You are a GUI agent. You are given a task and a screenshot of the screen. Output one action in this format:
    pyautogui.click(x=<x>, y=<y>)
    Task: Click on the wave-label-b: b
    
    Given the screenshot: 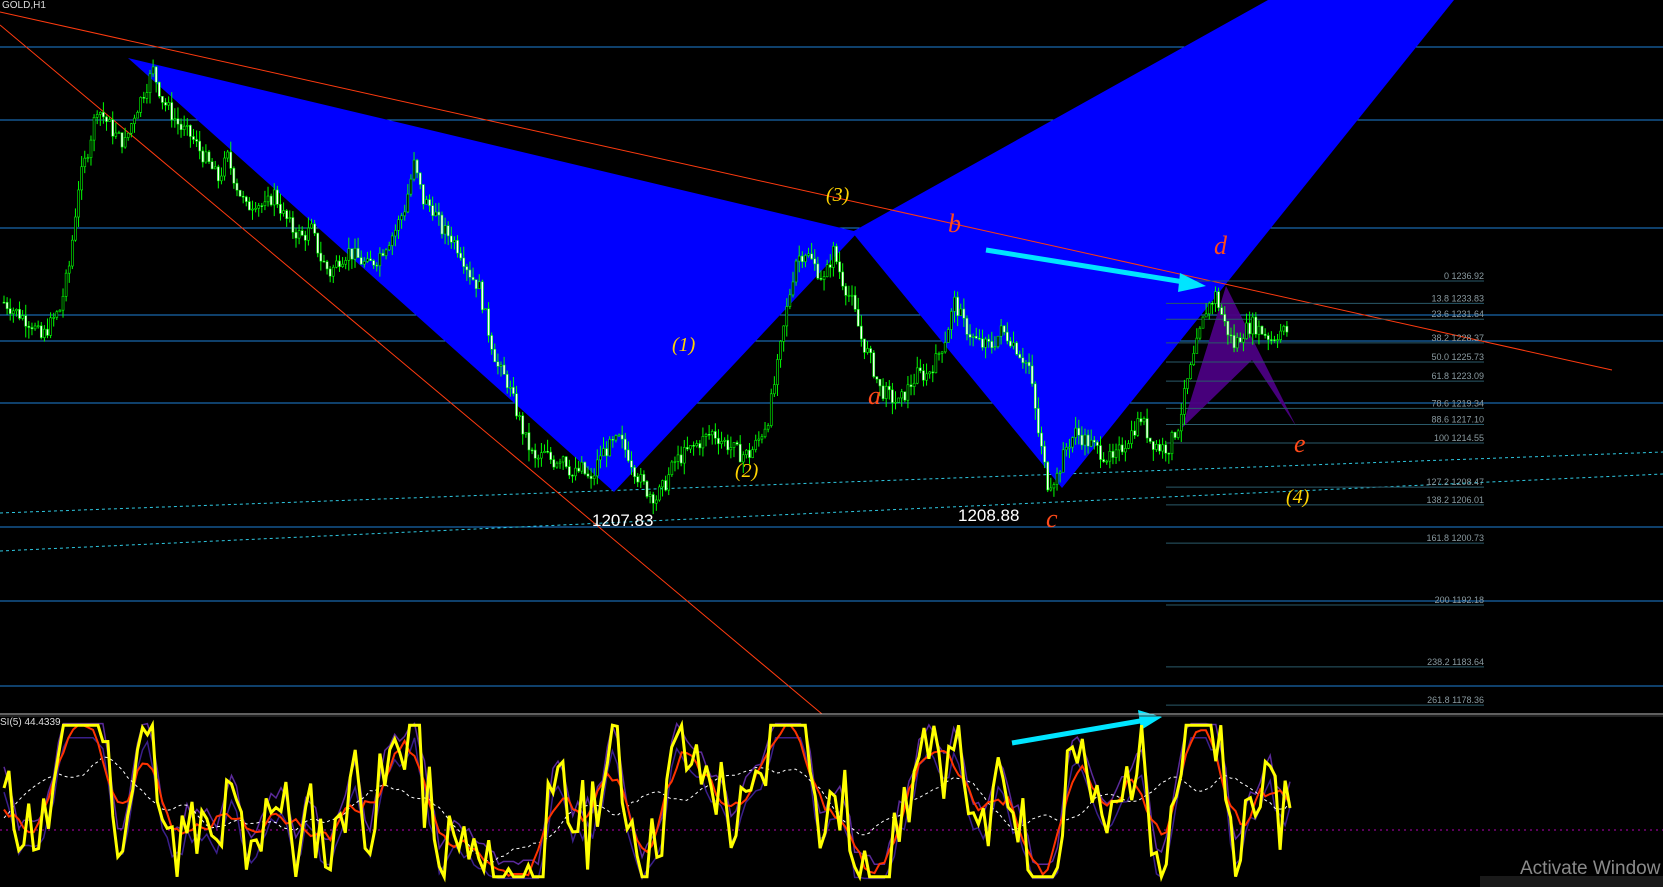 What is the action you would take?
    pyautogui.click(x=954, y=223)
    